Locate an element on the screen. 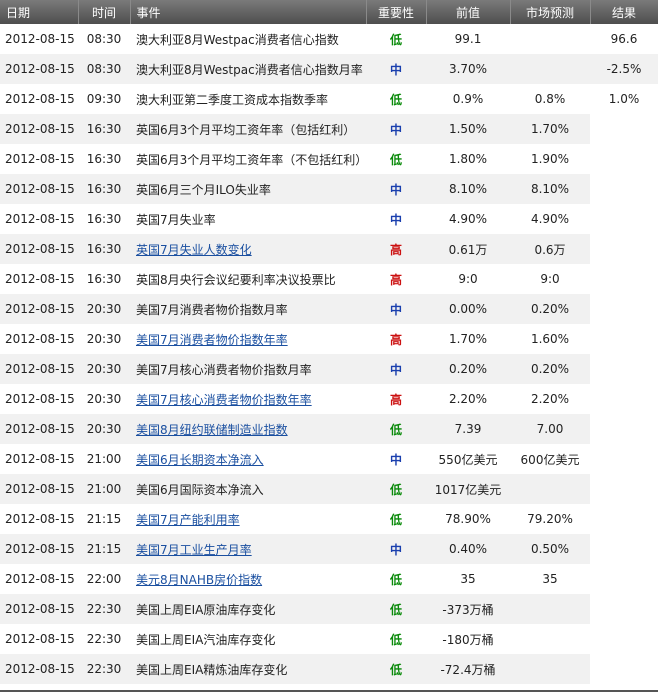  cell-event: 美国7月消费者物价指数年率 is located at coordinates (248, 339).